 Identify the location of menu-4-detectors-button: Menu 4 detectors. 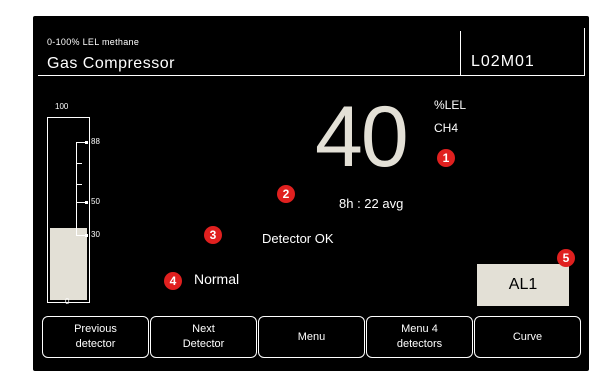
(419, 337).